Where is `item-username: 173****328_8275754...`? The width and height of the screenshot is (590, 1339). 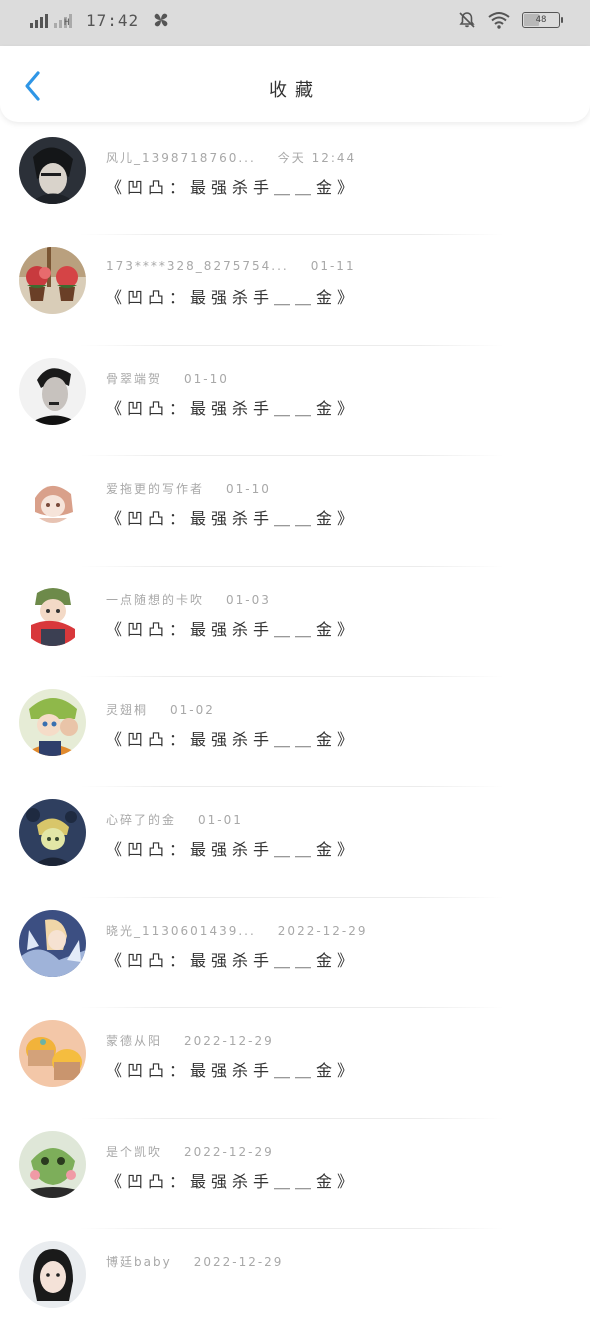 item-username: 173****328_8275754... is located at coordinates (197, 266).